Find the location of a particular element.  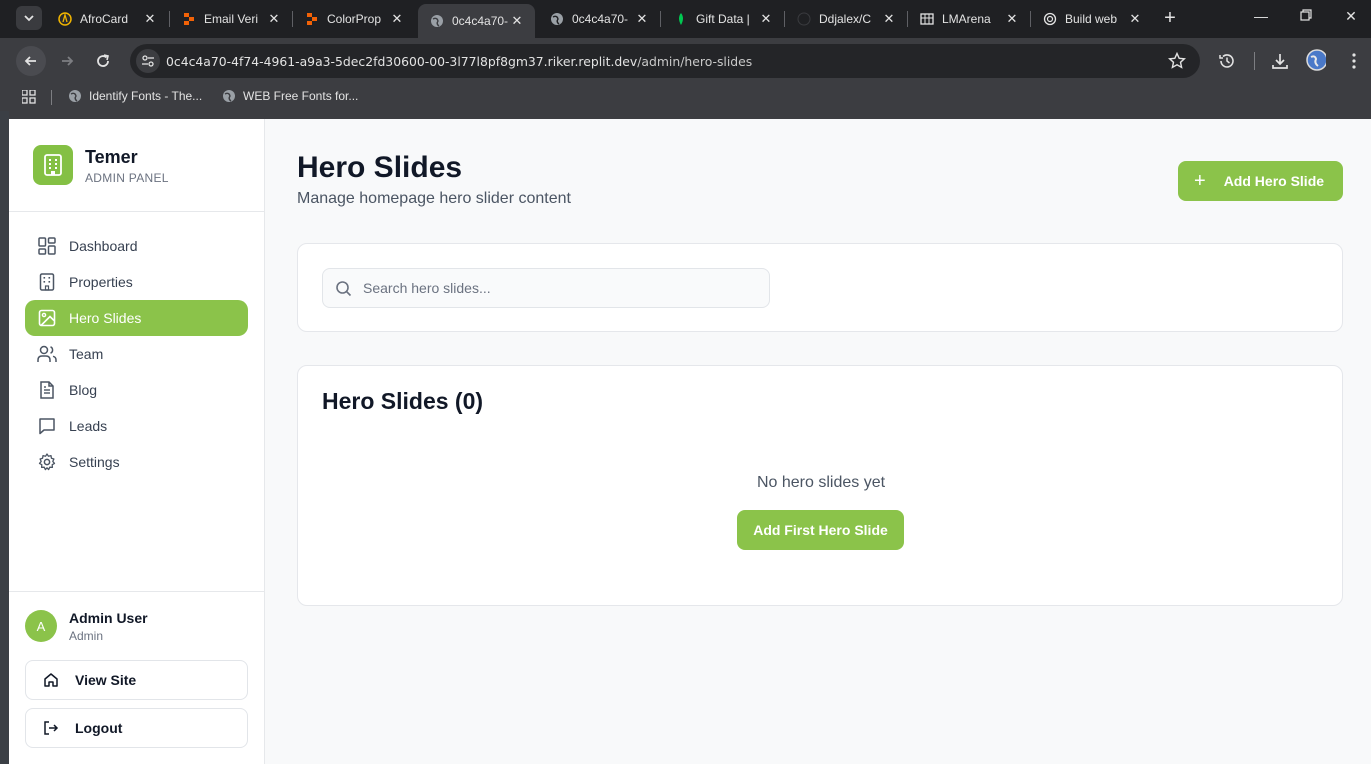

desktop-edge is located at coordinates (4, 437).